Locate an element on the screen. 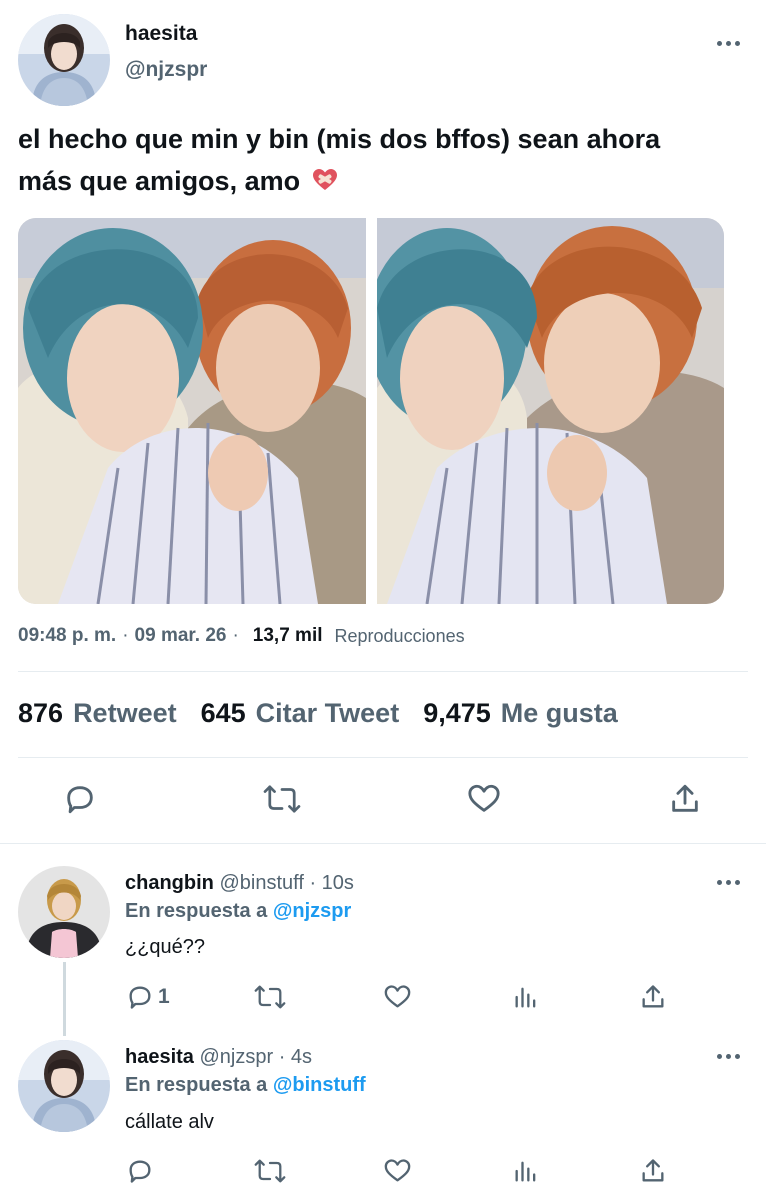  reply-count: 1 is located at coordinates (164, 996).